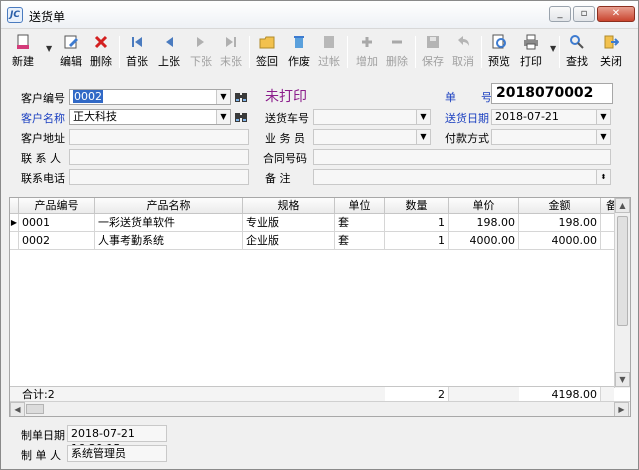  What do you see at coordinates (150, 97) in the screenshot?
I see `customer-code-field: 0002 ▼` at bounding box center [150, 97].